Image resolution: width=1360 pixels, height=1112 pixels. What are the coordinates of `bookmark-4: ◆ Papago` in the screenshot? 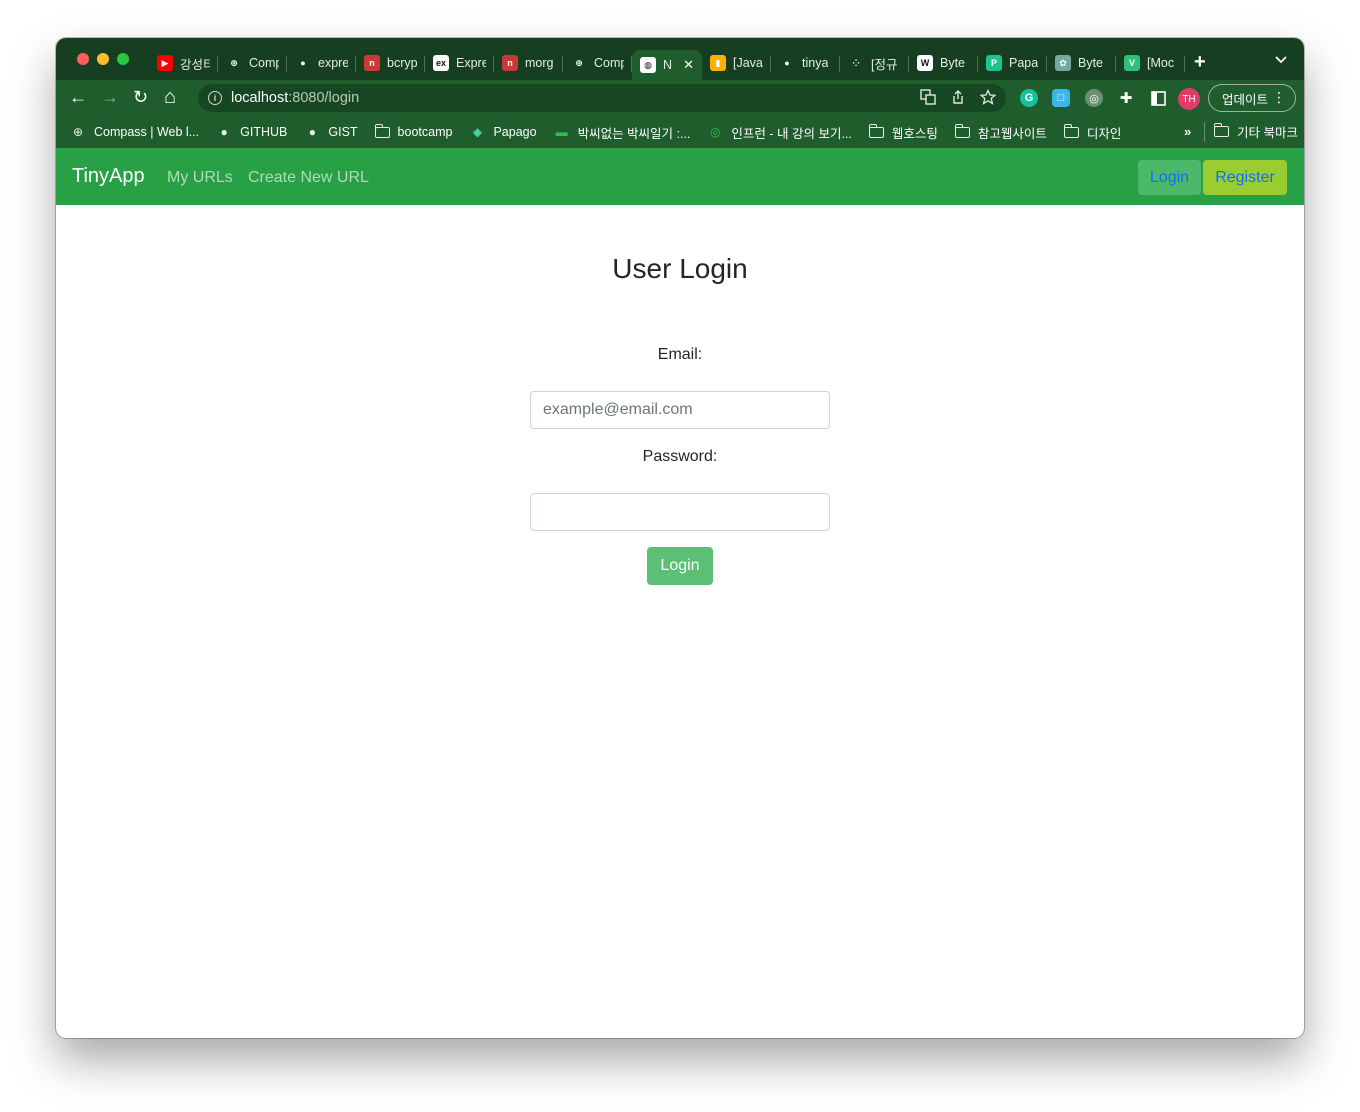 It's located at (503, 132).